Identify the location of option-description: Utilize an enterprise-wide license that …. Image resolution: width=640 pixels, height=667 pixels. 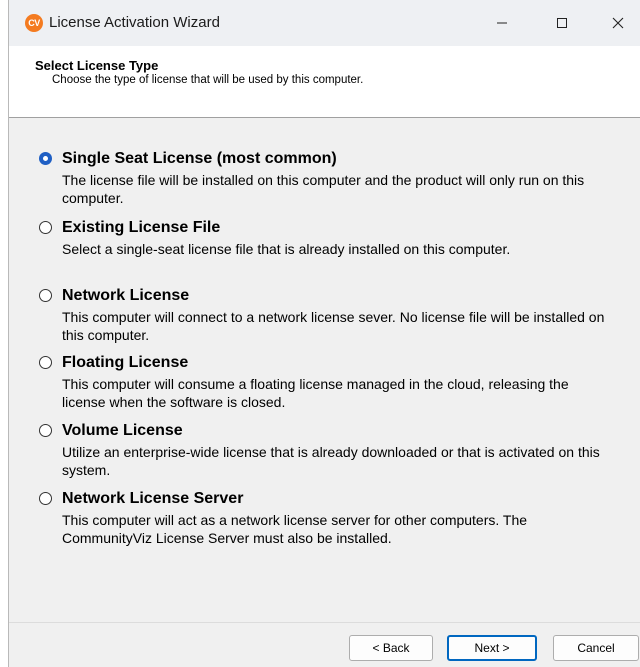
(331, 461).